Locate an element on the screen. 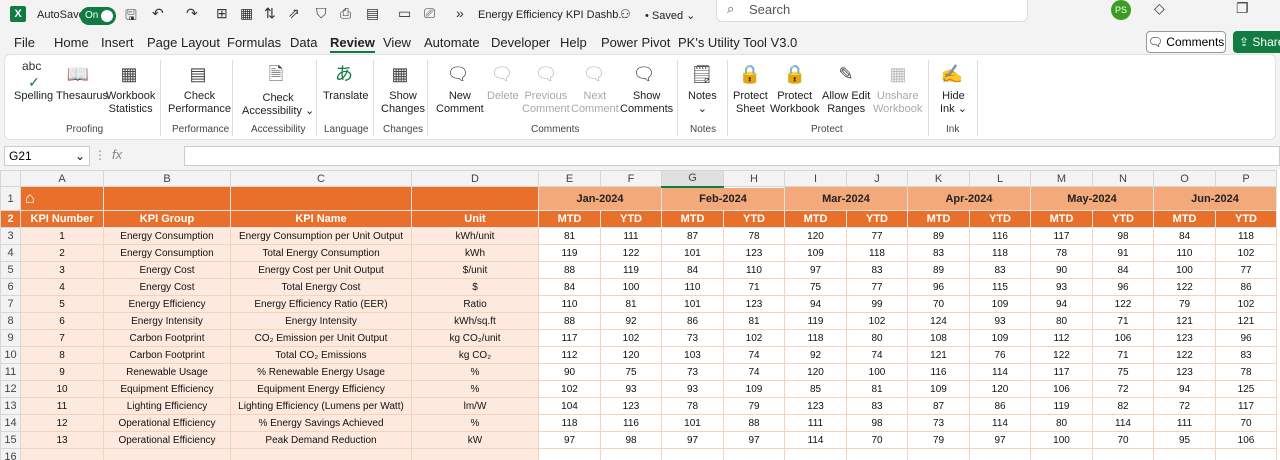 The width and height of the screenshot is (1280, 460). row-header-14: 14 is located at coordinates (10, 423).